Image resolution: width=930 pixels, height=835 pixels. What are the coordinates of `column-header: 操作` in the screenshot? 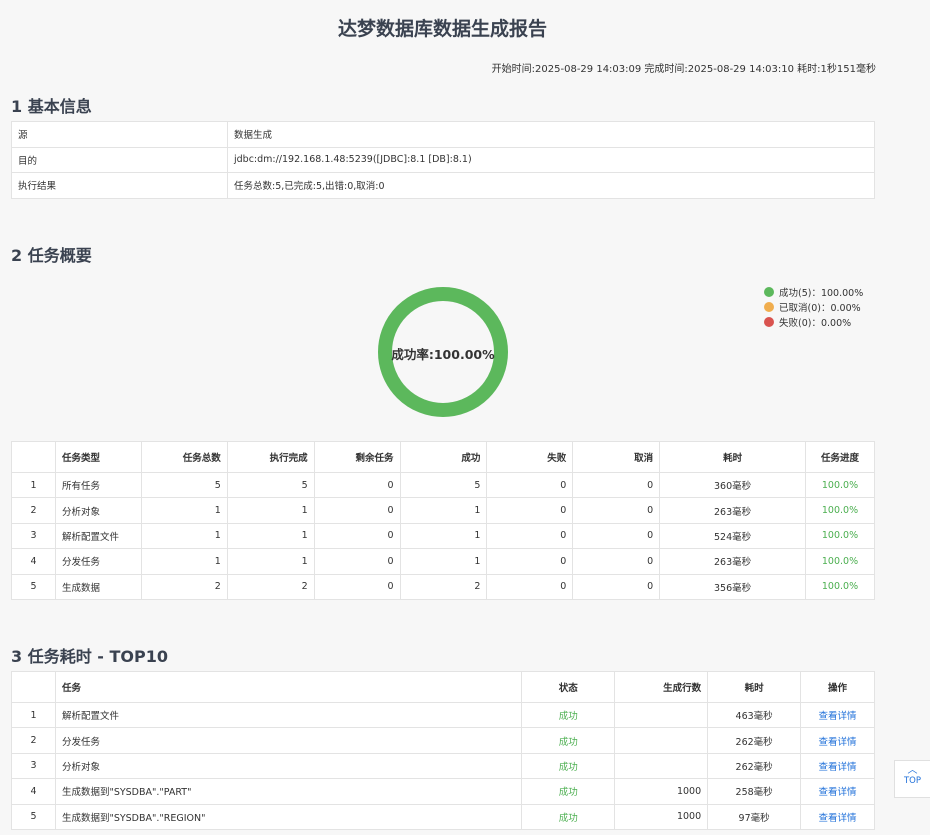 It's located at (837, 687).